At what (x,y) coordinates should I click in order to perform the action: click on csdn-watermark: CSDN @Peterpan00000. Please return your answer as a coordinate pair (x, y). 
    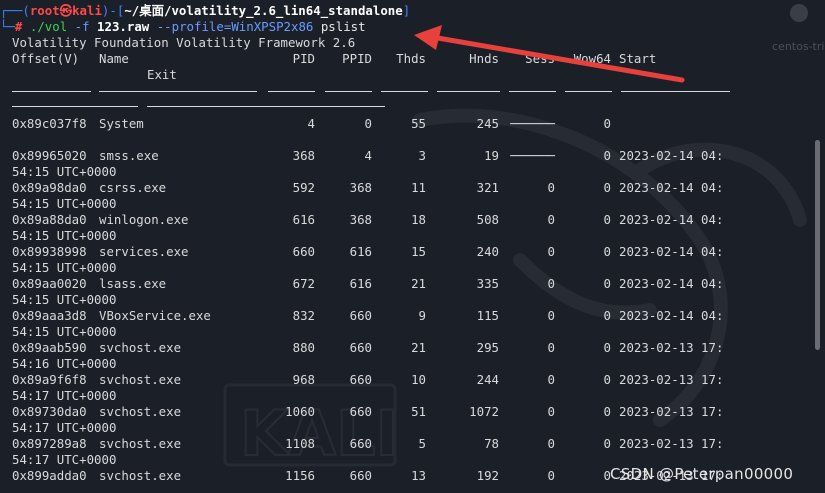
    Looking at the image, I should click on (702, 474).